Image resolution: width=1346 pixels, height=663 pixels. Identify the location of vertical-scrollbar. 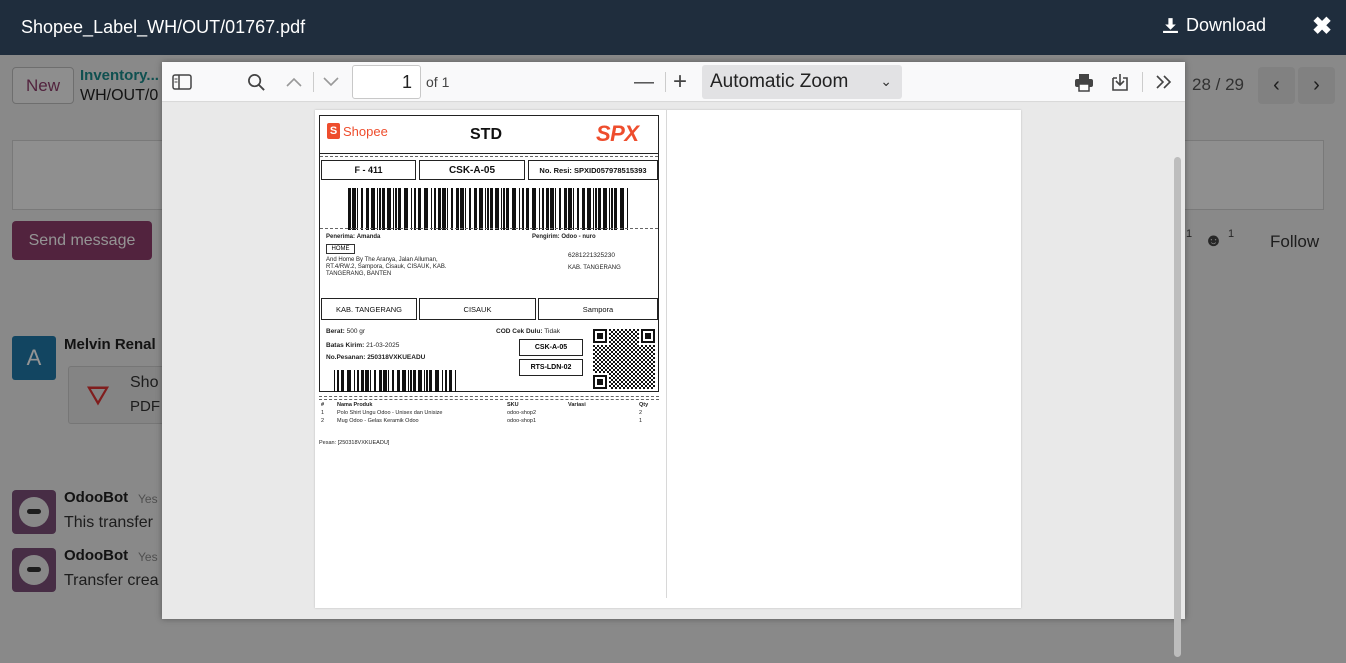
(1177, 407).